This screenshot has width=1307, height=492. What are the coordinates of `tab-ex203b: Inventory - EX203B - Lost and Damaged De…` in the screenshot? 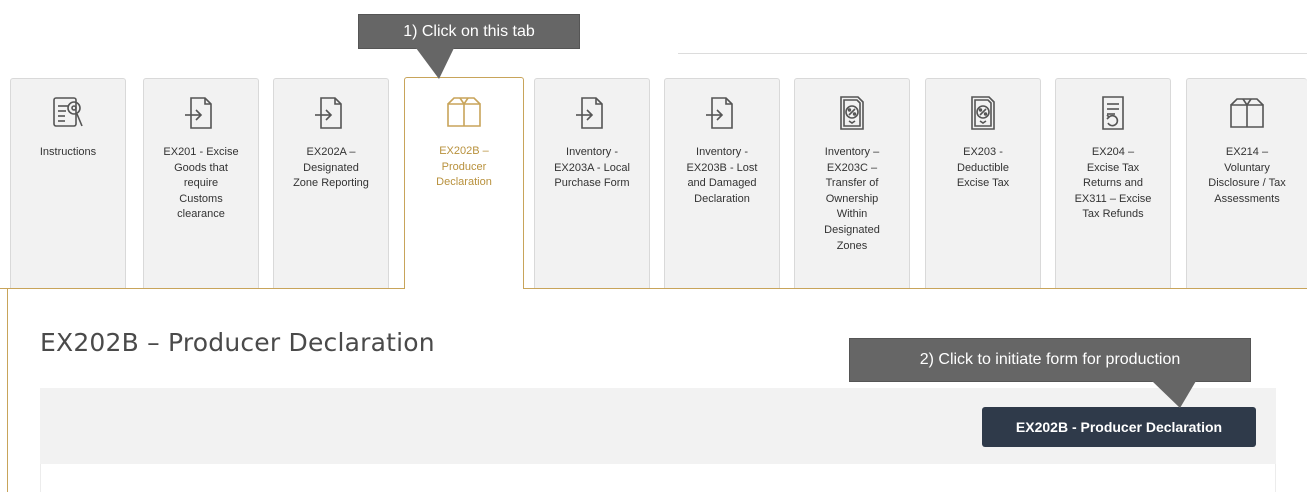 It's located at (722, 183).